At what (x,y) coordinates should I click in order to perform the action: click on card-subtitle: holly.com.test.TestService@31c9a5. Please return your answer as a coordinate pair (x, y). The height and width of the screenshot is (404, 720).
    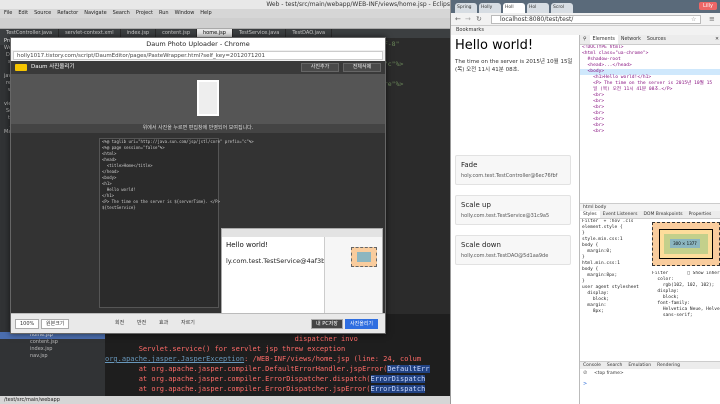
    Looking at the image, I should click on (505, 216).